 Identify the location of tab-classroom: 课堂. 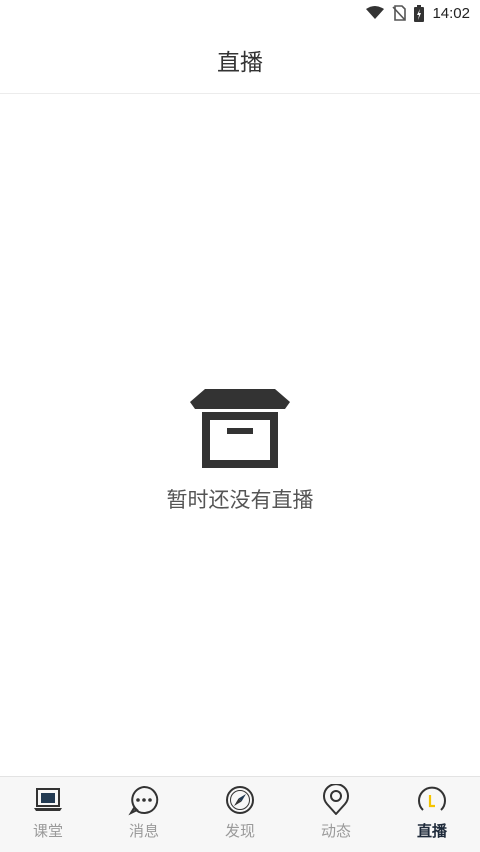
(48, 814).